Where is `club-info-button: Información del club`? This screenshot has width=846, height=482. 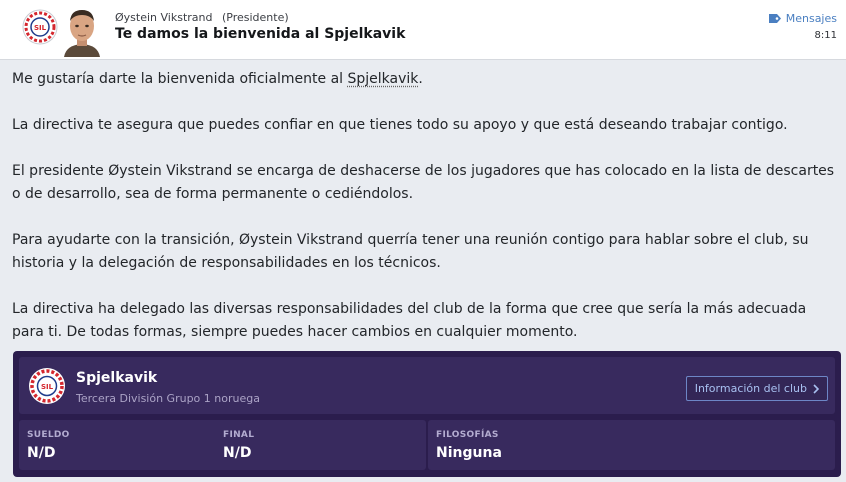 club-info-button: Información del club is located at coordinates (756, 388).